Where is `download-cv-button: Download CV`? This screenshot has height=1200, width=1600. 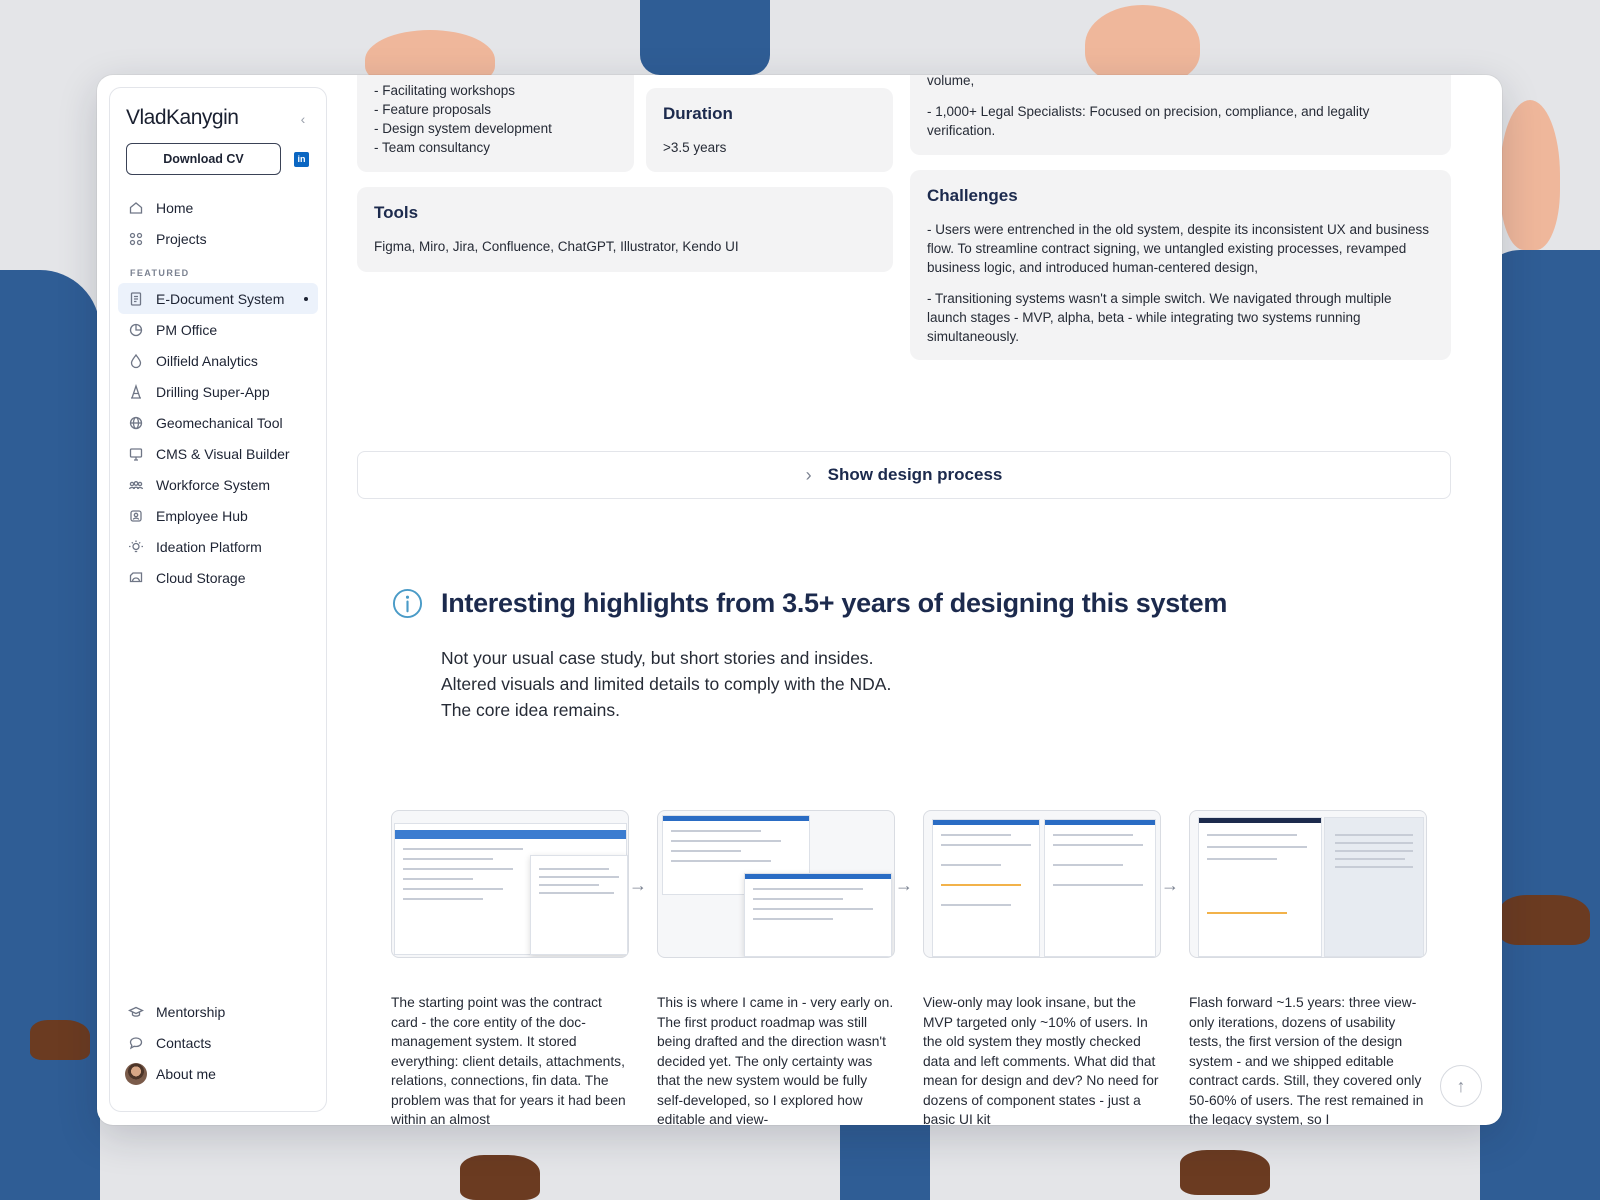 download-cv-button: Download CV is located at coordinates (203, 159).